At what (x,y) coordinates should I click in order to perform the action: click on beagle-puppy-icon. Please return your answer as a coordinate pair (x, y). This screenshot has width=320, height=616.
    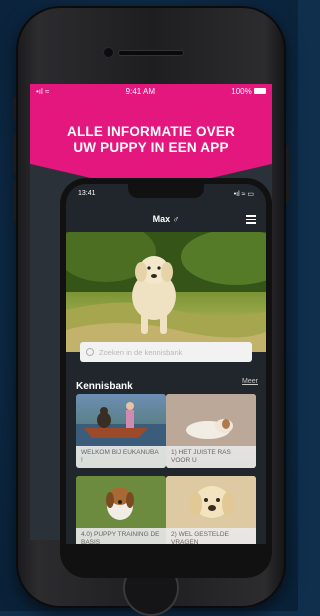
    Looking at the image, I should click on (121, 502).